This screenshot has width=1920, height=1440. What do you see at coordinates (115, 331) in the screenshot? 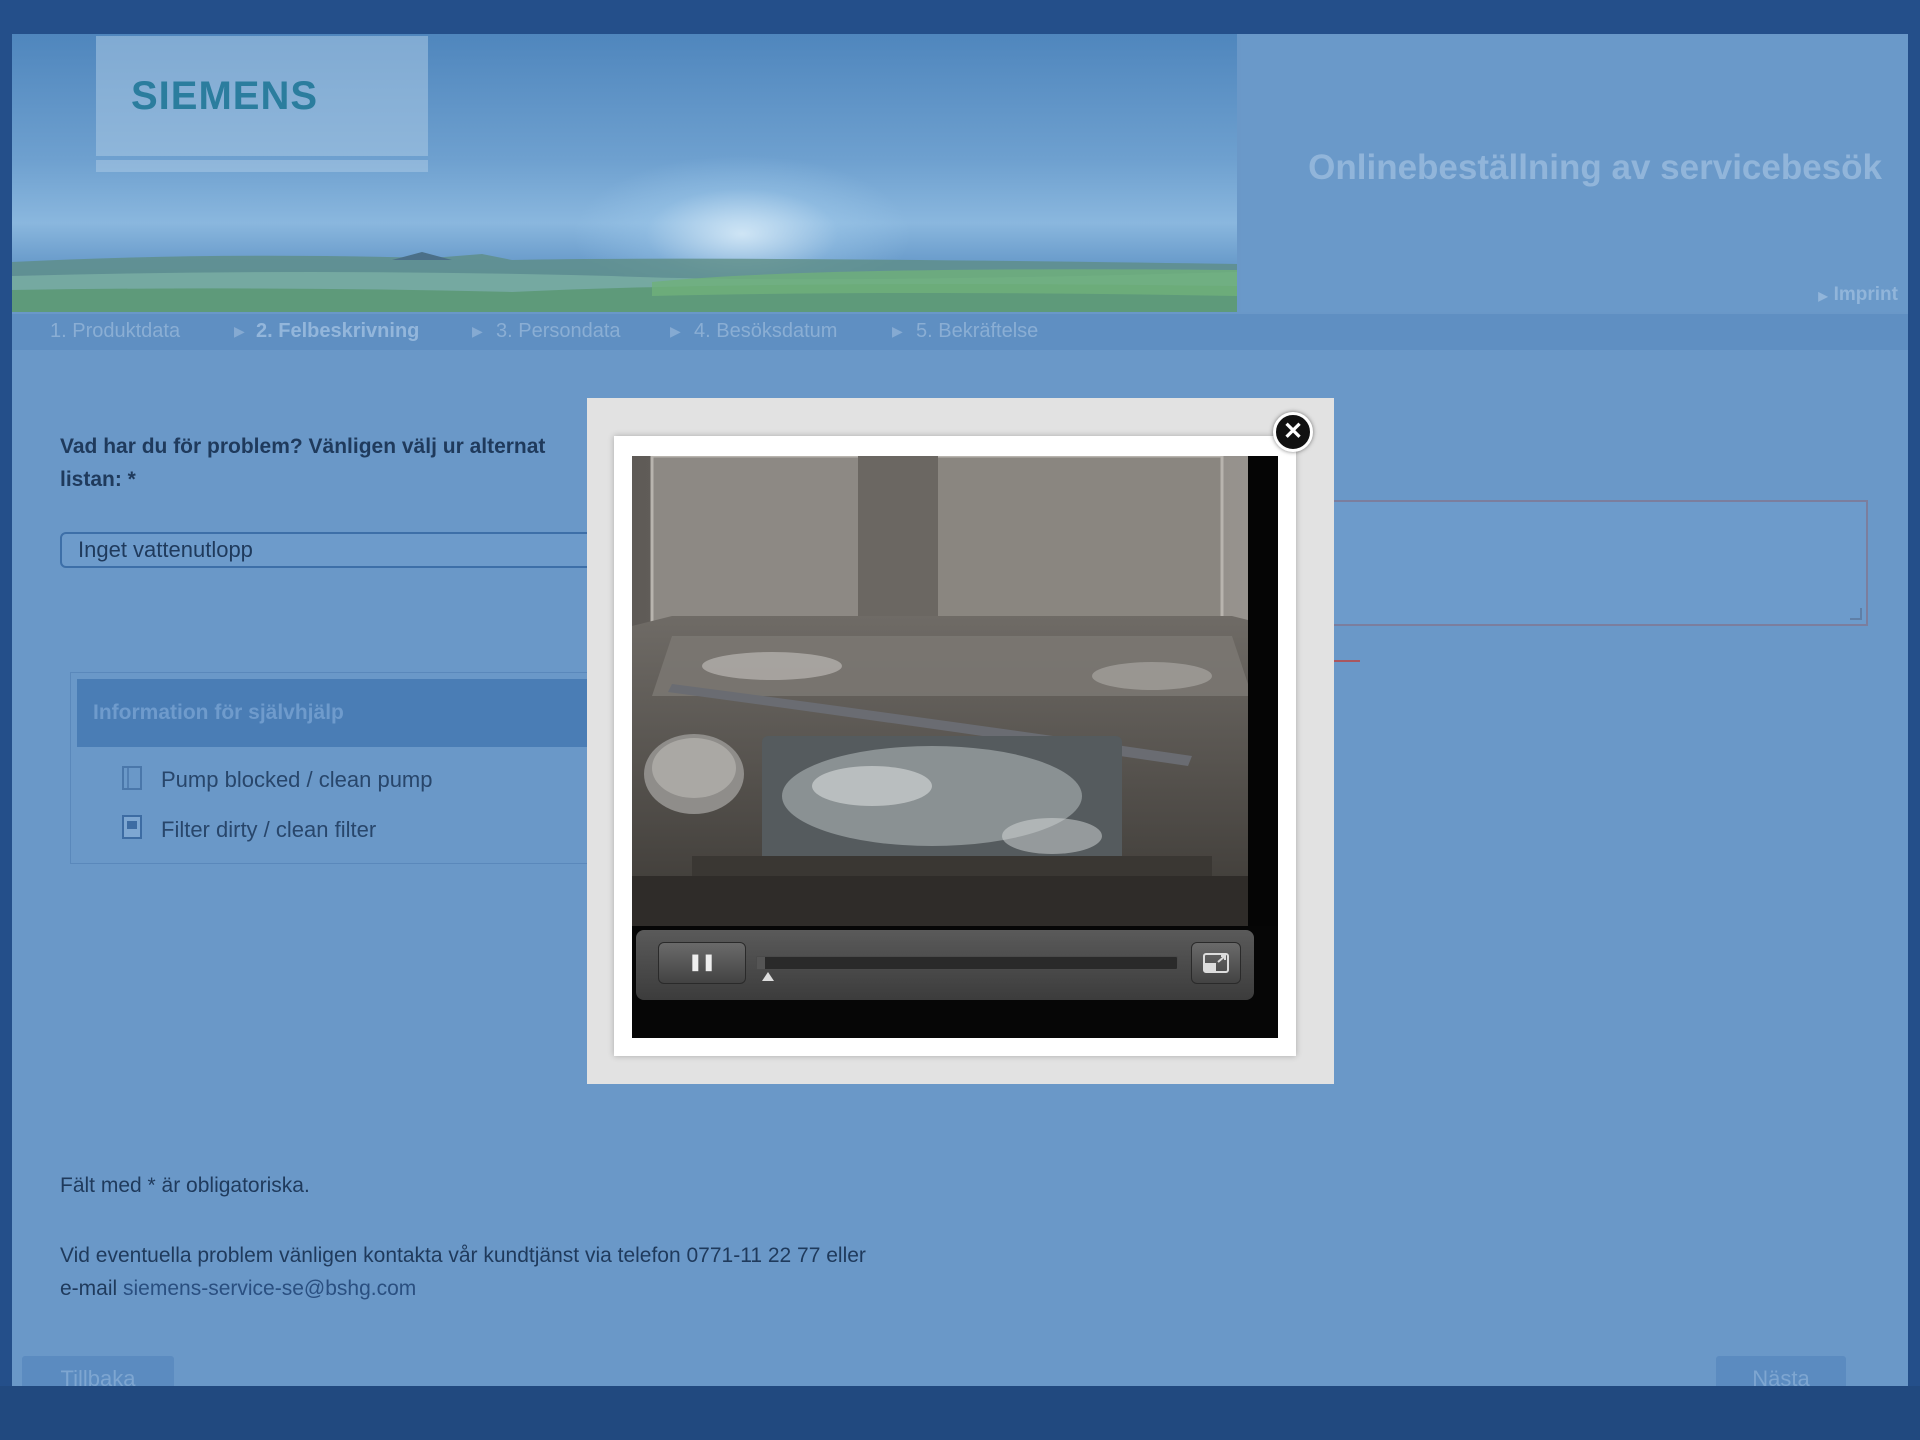
I see `step-1: 1. Produktdata` at bounding box center [115, 331].